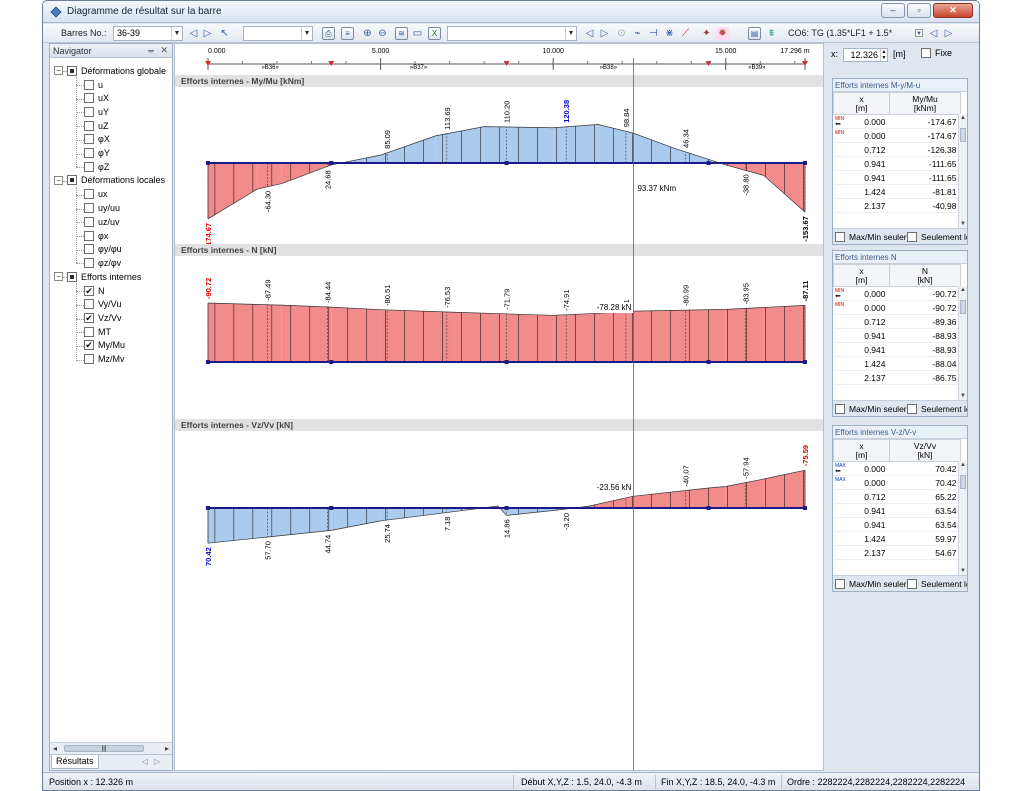 The width and height of the screenshot is (1024, 791). Describe the element at coordinates (96, 98) in the screenshot. I see `tree-item: uX` at that location.